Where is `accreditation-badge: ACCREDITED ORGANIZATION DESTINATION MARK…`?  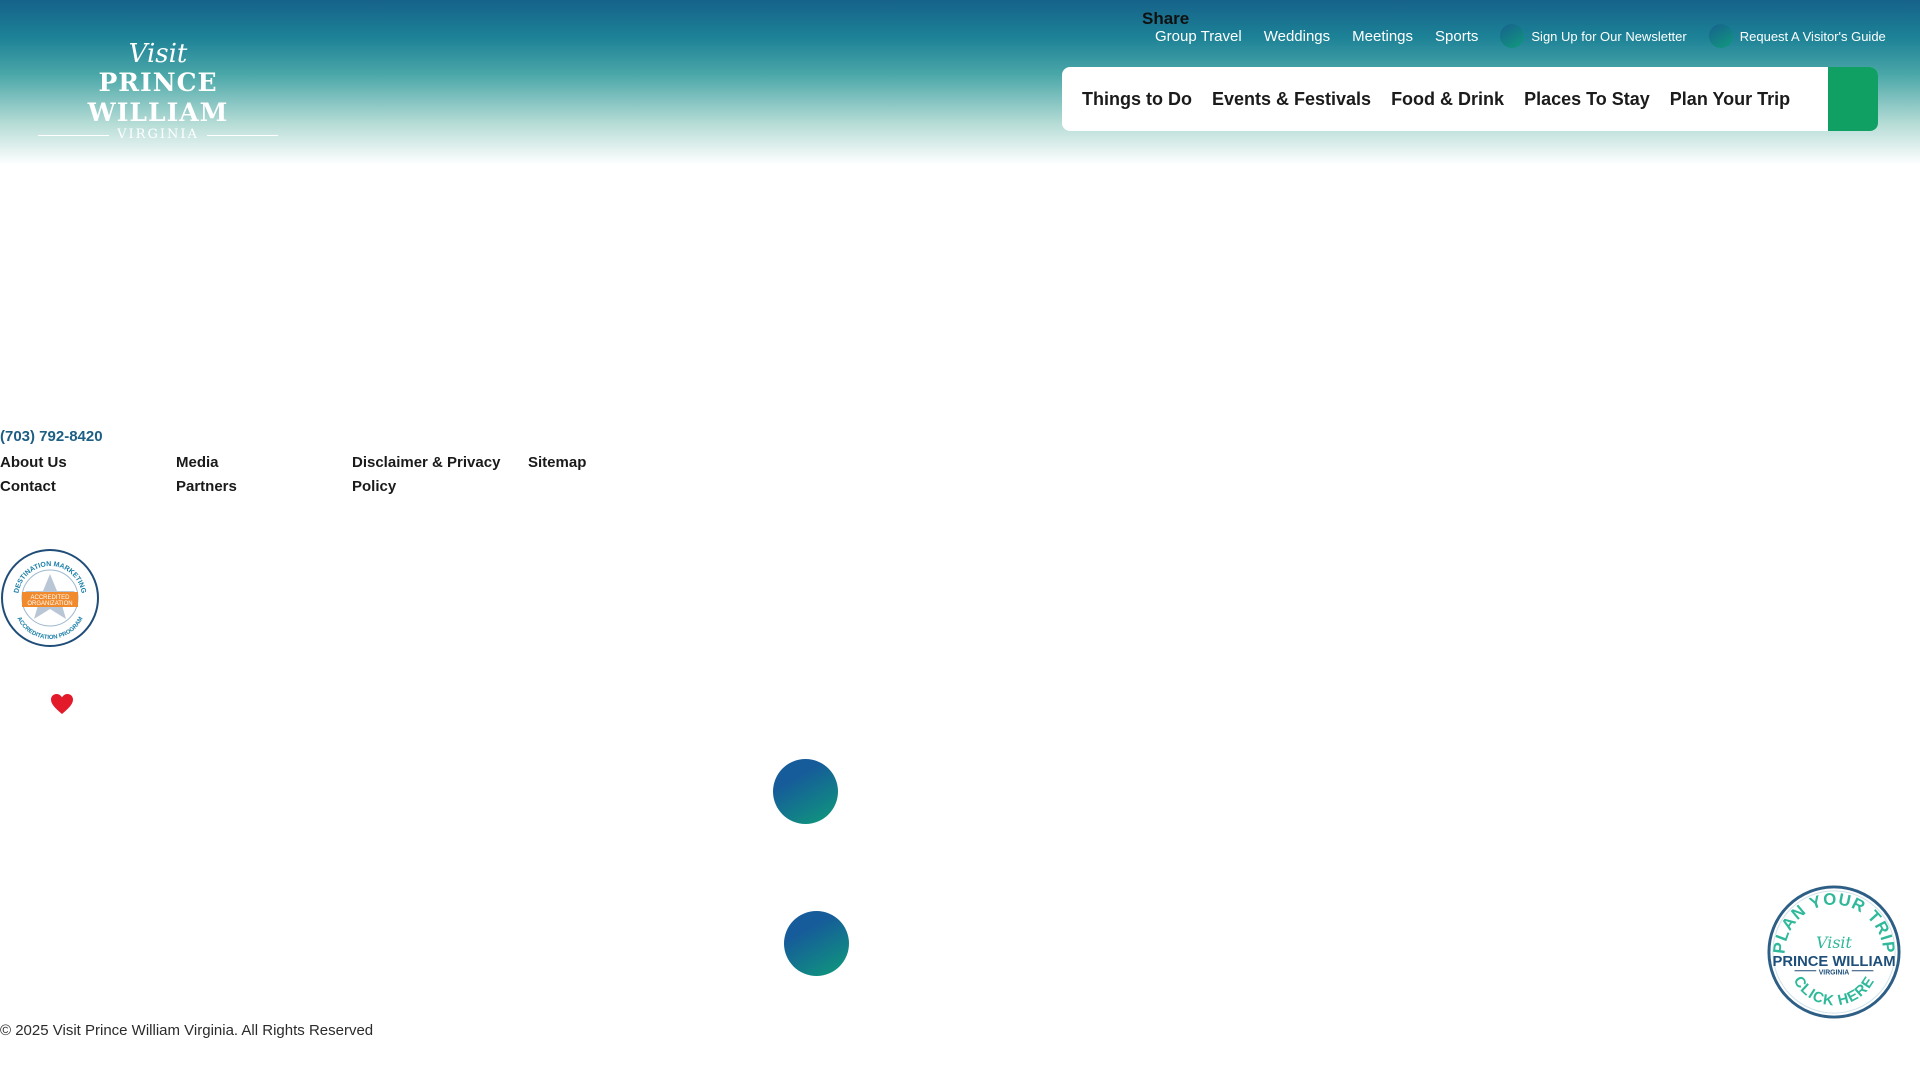
accreditation-badge: ACCREDITED ORGANIZATION DESTINATION MARK… is located at coordinates (50, 598).